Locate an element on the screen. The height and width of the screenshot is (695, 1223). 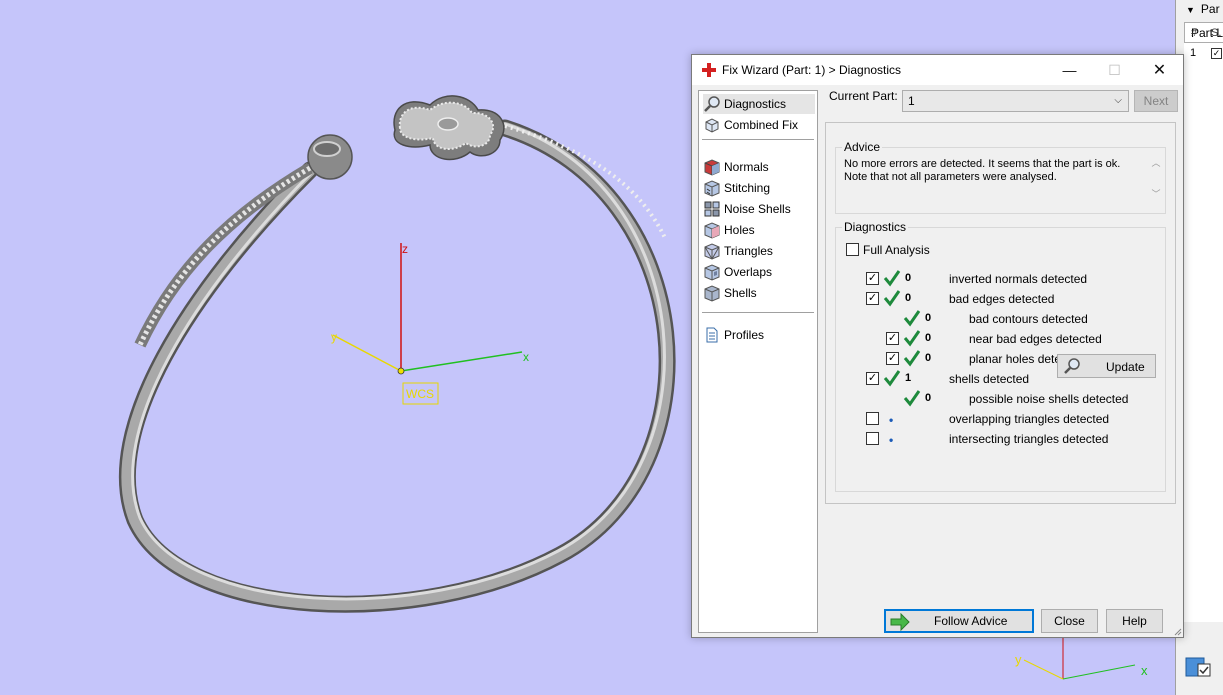
diag-row-bad-edges: ✓ 0 bad edges detected is located at coordinates (1001, 299).